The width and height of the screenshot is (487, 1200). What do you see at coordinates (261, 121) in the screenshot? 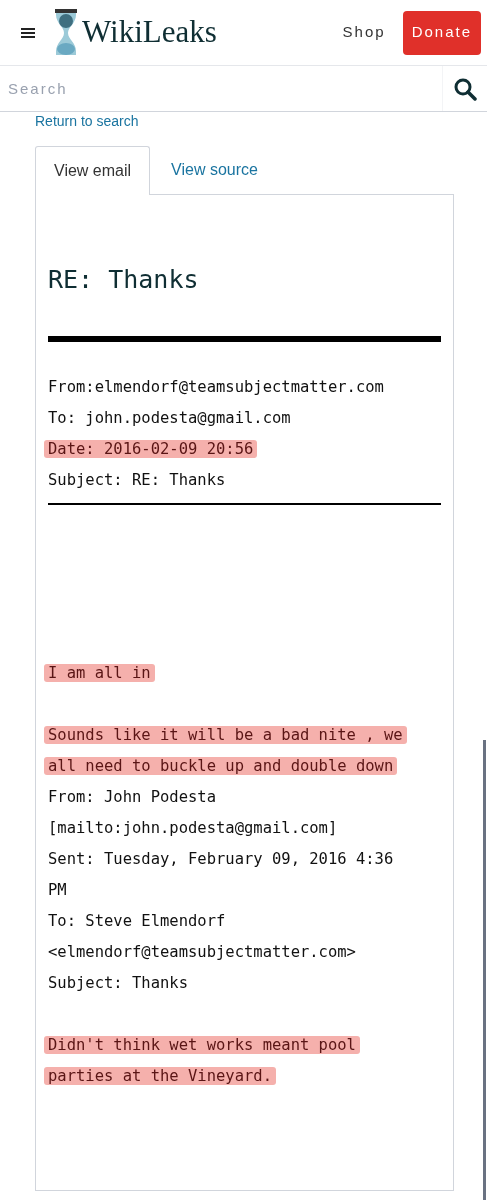
I see `return-to-search-link: Return to search` at bounding box center [261, 121].